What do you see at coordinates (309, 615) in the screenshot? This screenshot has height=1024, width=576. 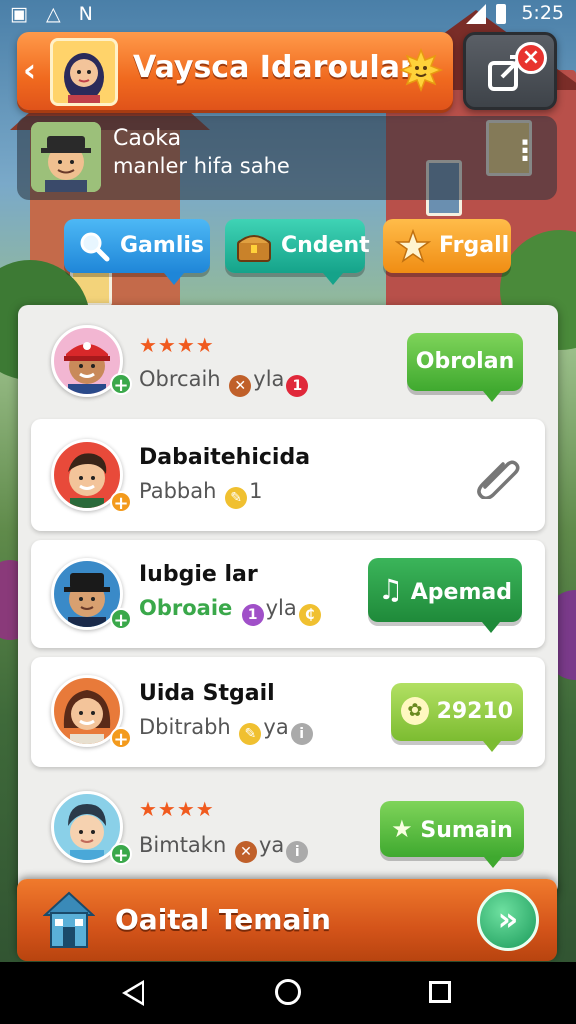 I see `coin-icon: ₵` at bounding box center [309, 615].